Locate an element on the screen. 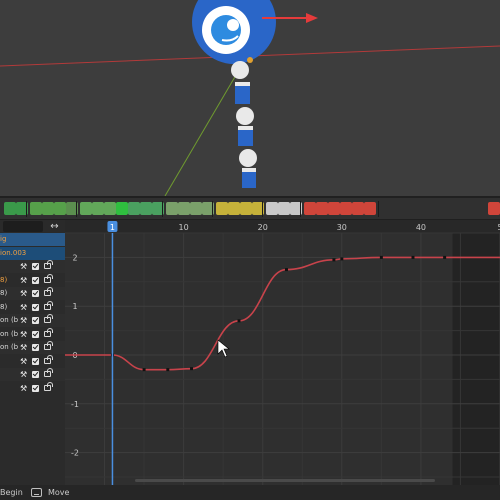 The width and height of the screenshot is (500, 500). y-tick-label: -1 is located at coordinates (75, 404).